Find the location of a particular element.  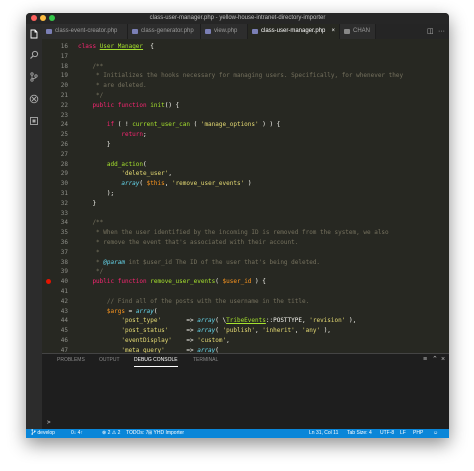

code-line: 18 /** is located at coordinates (245, 66).